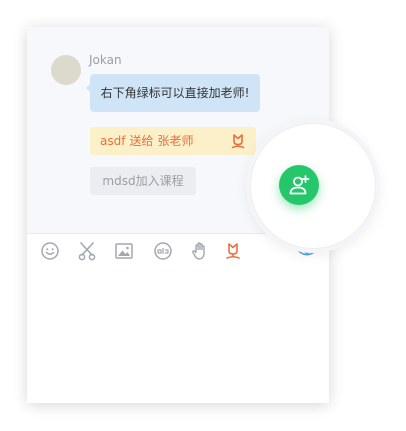 This screenshot has height=431, width=406. I want to click on add-teacher-button, so click(299, 185).